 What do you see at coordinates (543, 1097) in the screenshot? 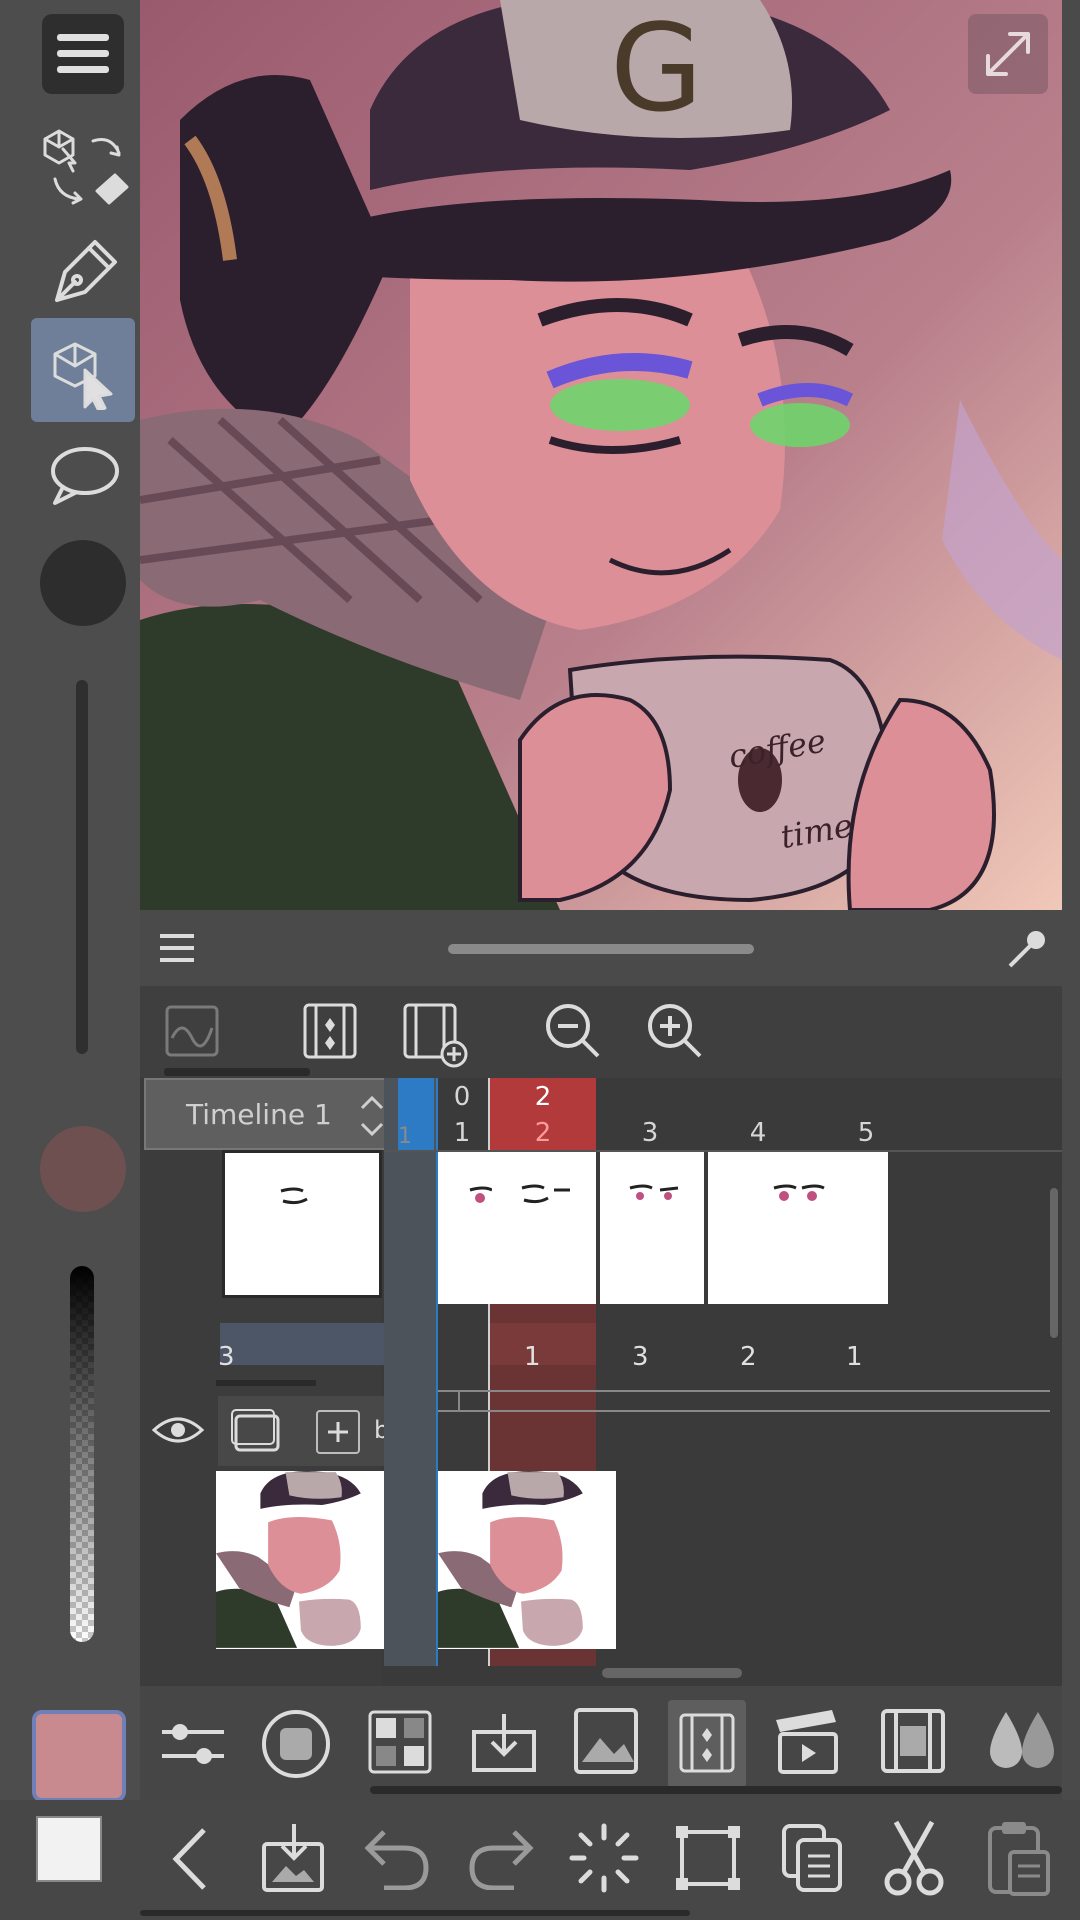
I see `ruler-top-2: 2` at bounding box center [543, 1097].